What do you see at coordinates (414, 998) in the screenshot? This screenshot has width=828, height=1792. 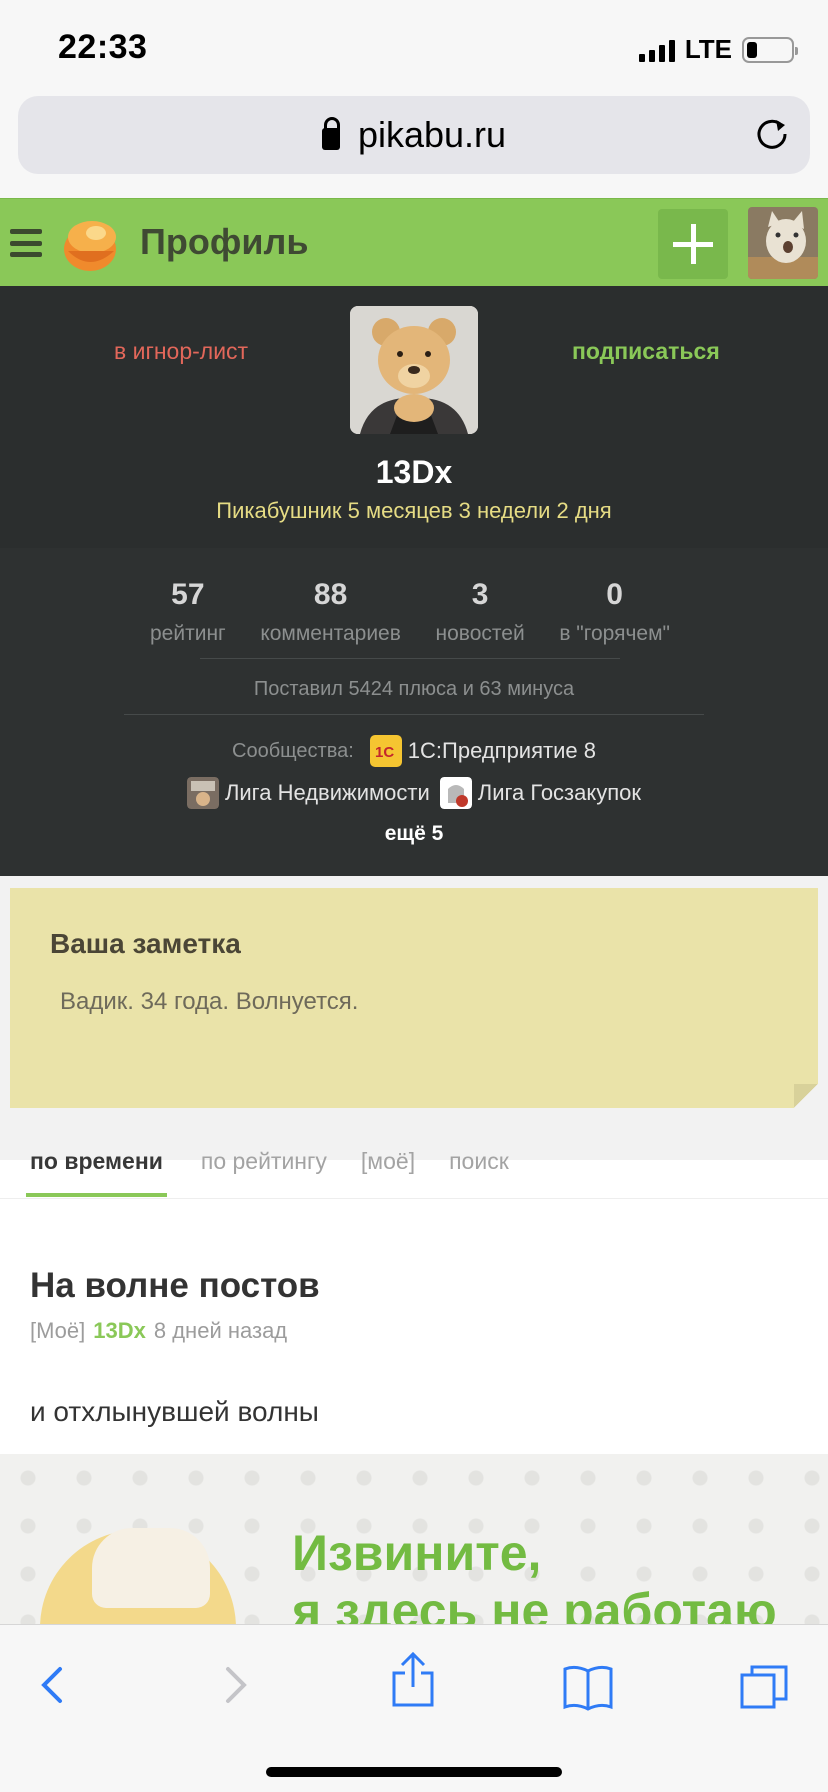 I see `user-note: Ваша заметка Вадик. 34 года. Волнуется.` at bounding box center [414, 998].